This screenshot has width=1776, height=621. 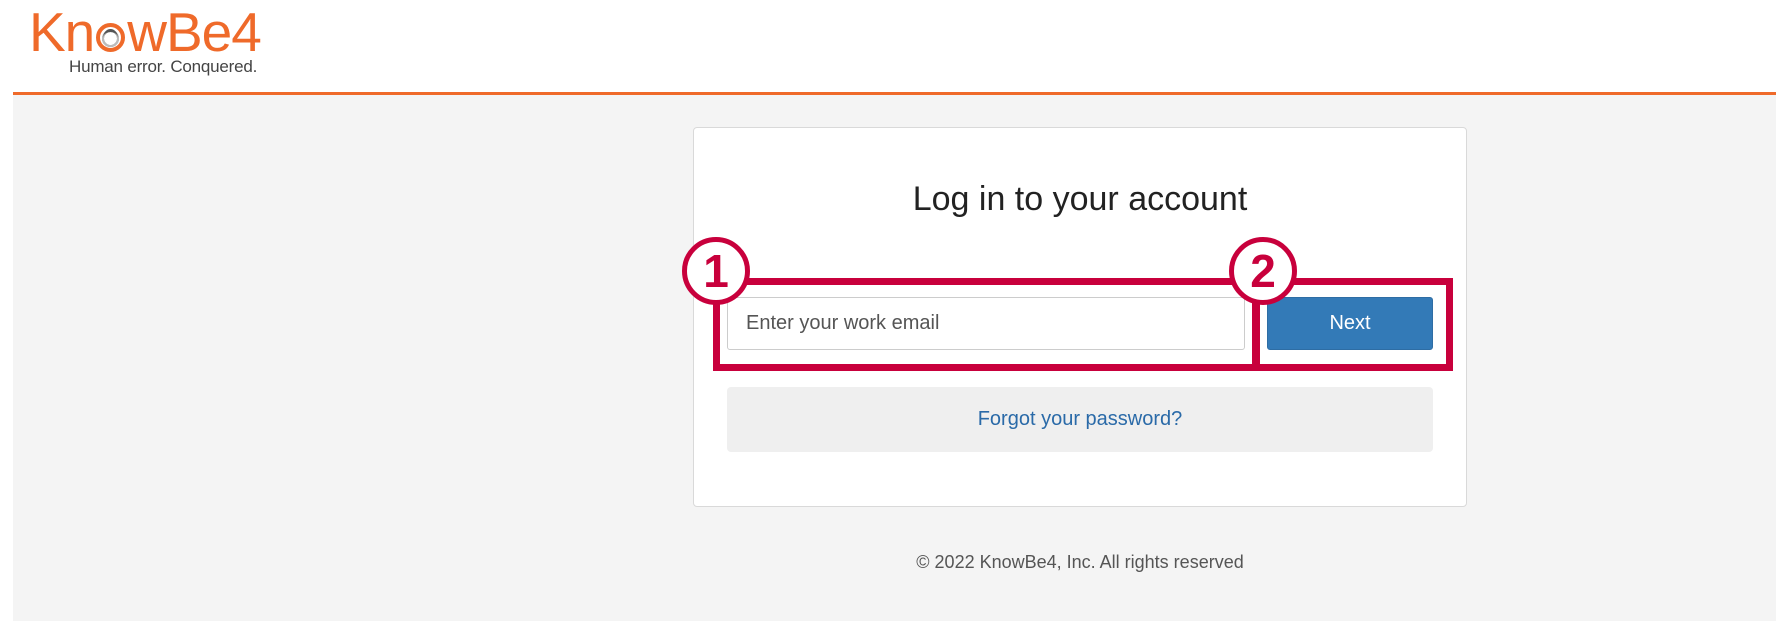 I want to click on copyright-text: © 2022 KnowBe4, Inc. All rights reserved, so click(x=1080, y=562).